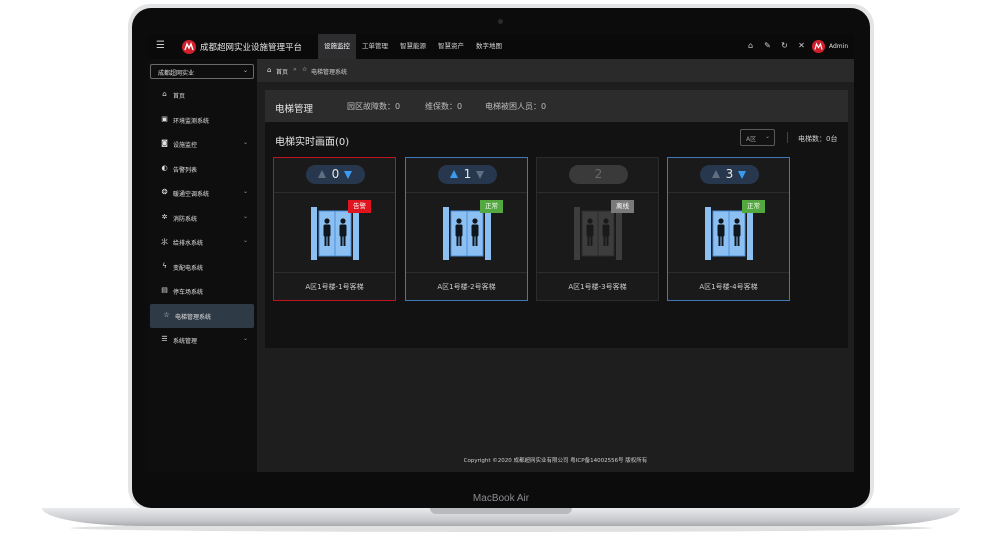 The height and width of the screenshot is (540, 1002). Describe the element at coordinates (191, 121) in the screenshot. I see `sidebar-item-label: 环境监测系统` at that location.